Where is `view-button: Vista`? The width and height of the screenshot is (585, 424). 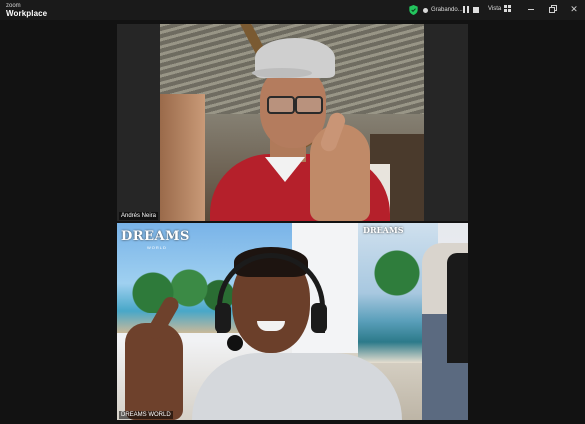
view-button: Vista is located at coordinates (500, 8).